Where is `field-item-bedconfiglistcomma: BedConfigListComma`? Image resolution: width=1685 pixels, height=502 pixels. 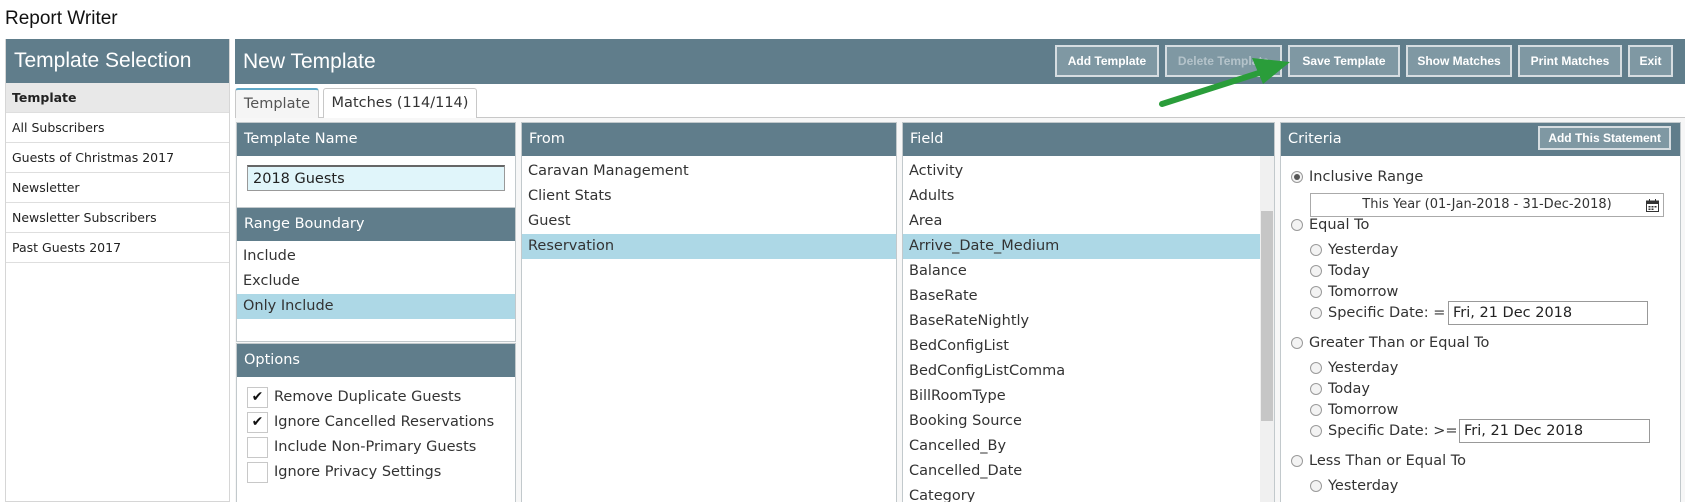 field-item-bedconfiglistcomma: BedConfigListComma is located at coordinates (1081, 371).